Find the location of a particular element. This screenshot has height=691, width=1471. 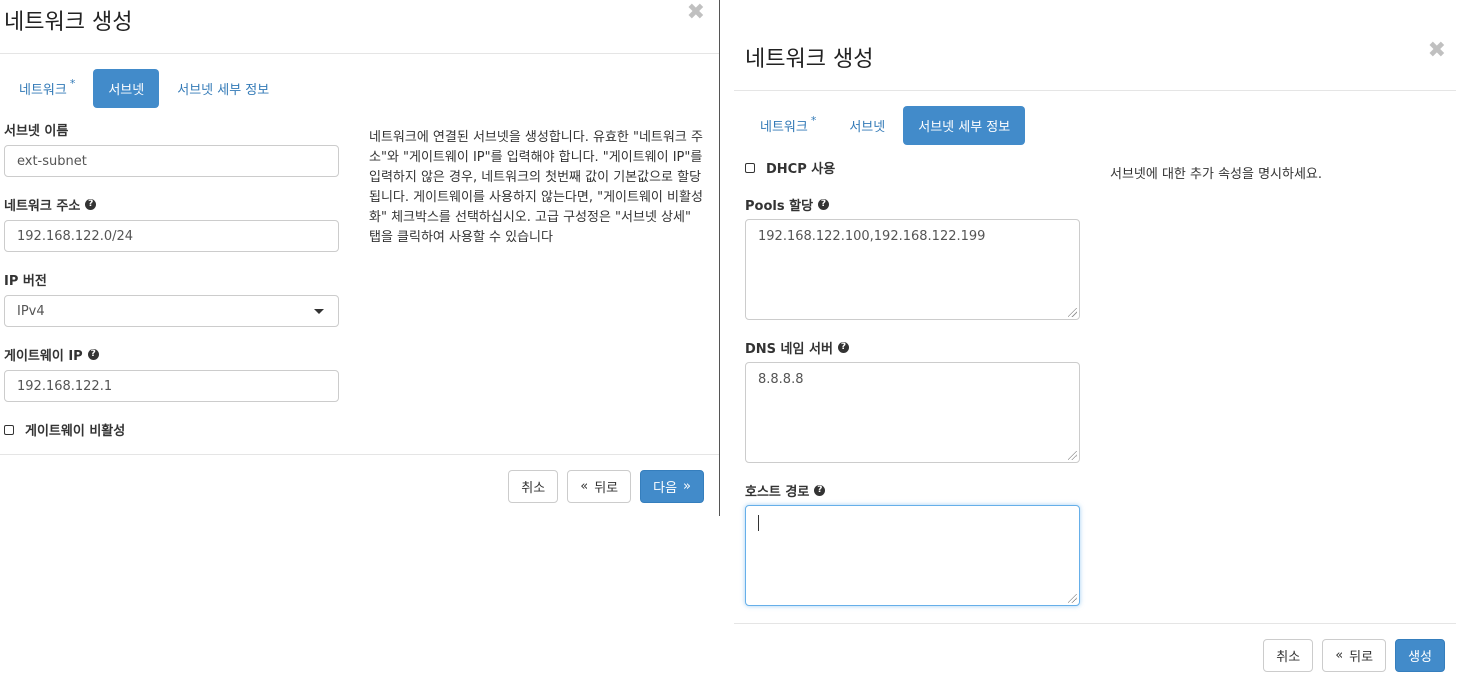

chevron-down-icon is located at coordinates (319, 311).